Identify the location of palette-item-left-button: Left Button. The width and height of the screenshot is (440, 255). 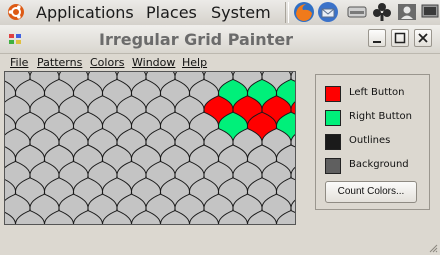
(375, 94).